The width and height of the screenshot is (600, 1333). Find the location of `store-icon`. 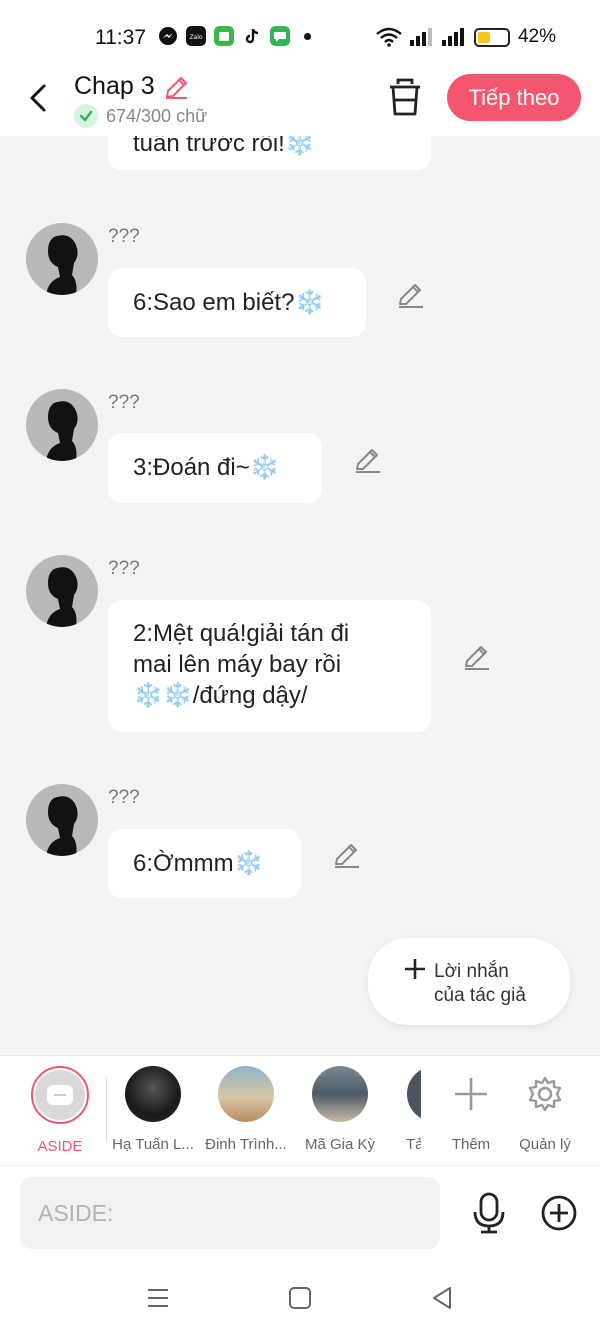

store-icon is located at coordinates (224, 36).